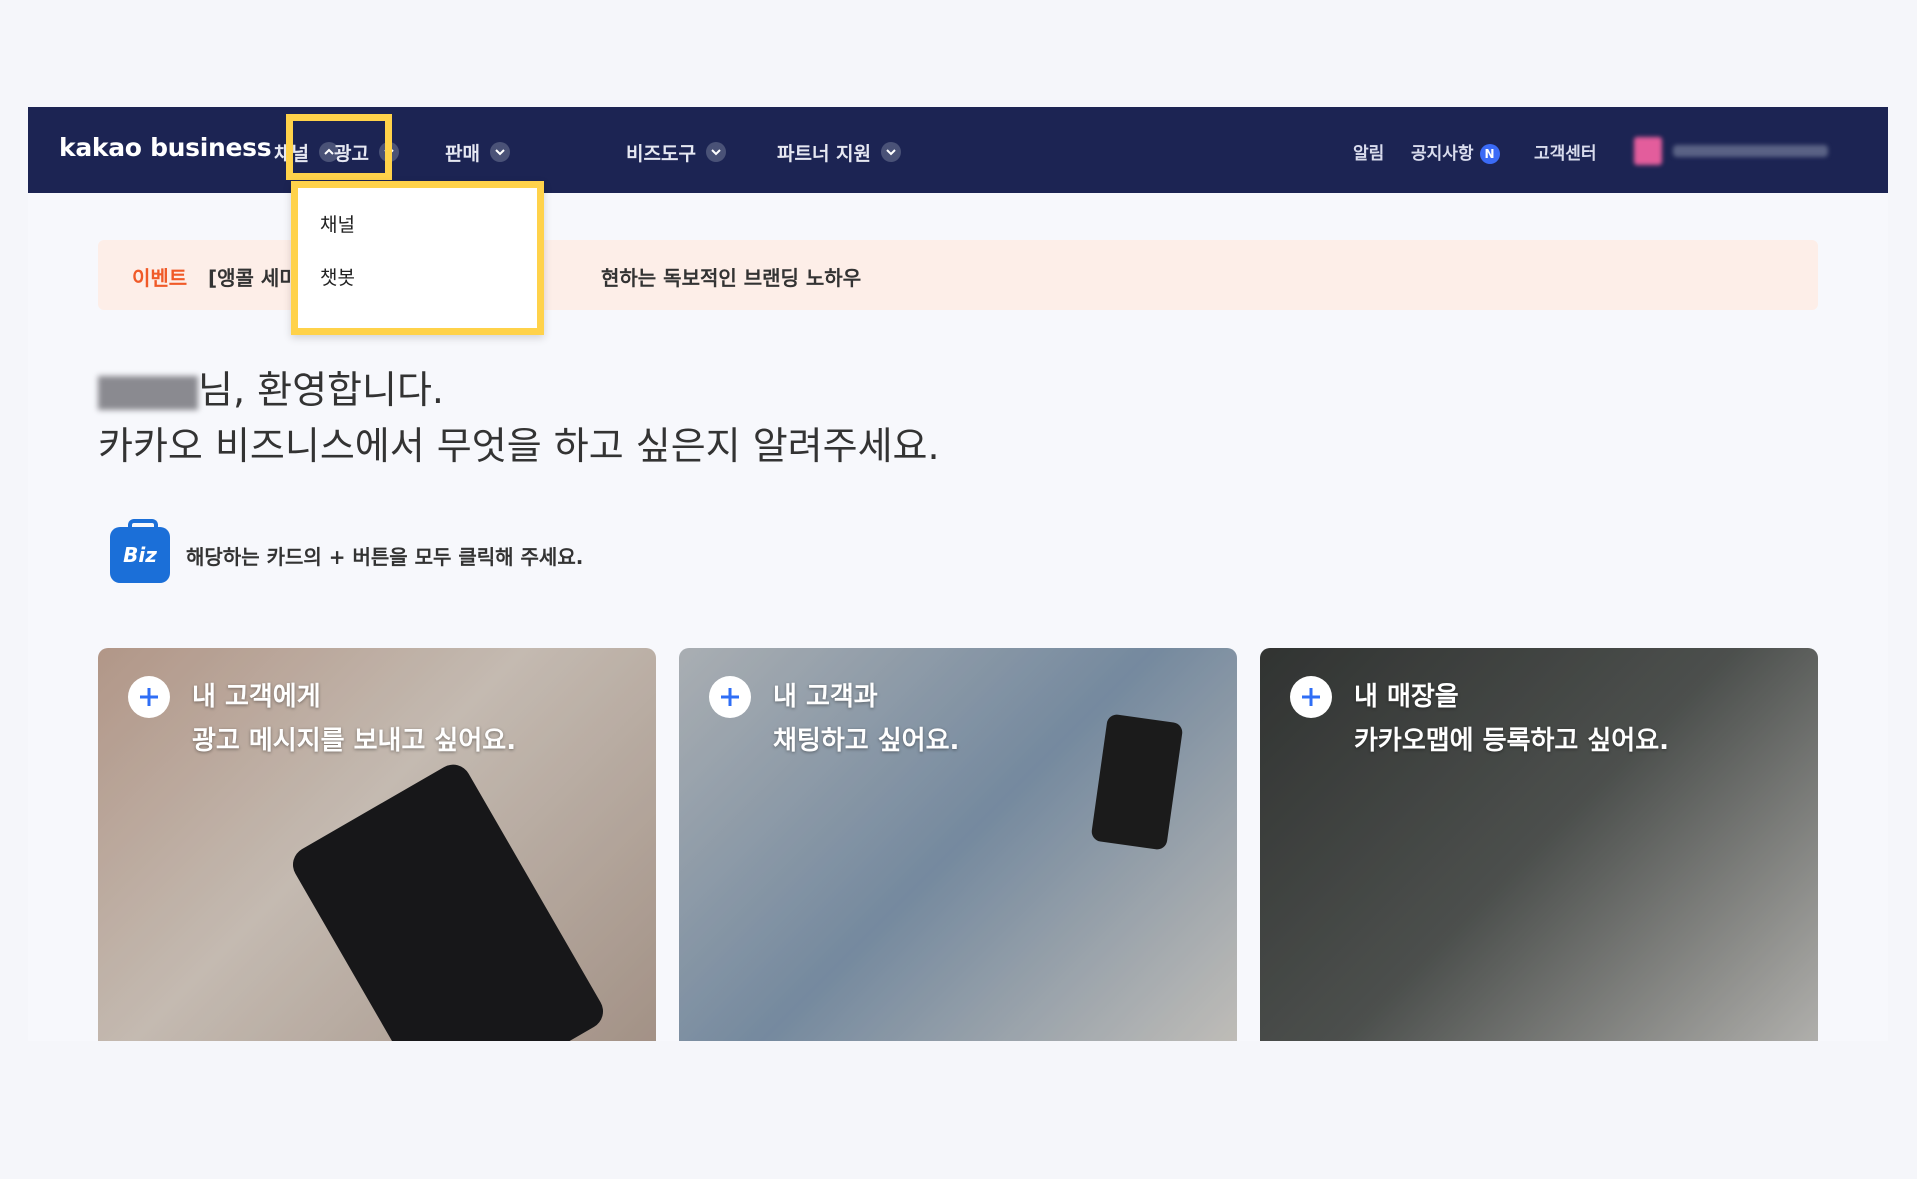  What do you see at coordinates (661, 153) in the screenshot?
I see `menu-biz-tools-label: 비즈도구` at bounding box center [661, 153].